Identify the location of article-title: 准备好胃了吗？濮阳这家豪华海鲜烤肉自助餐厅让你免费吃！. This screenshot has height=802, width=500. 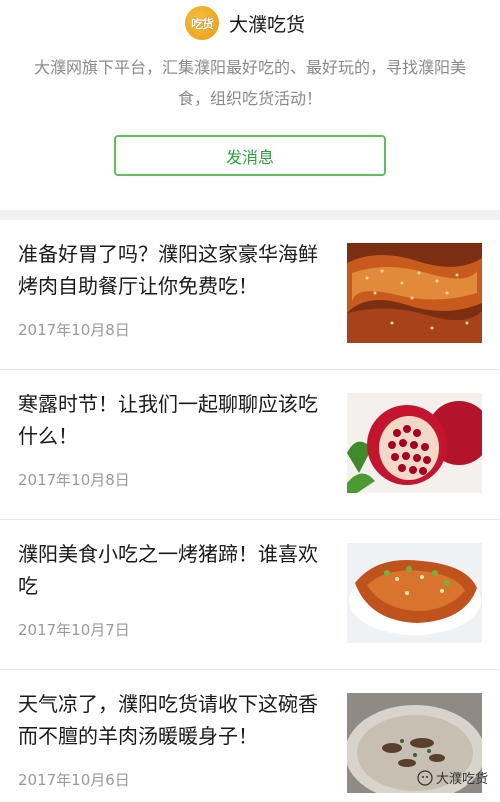
(168, 270).